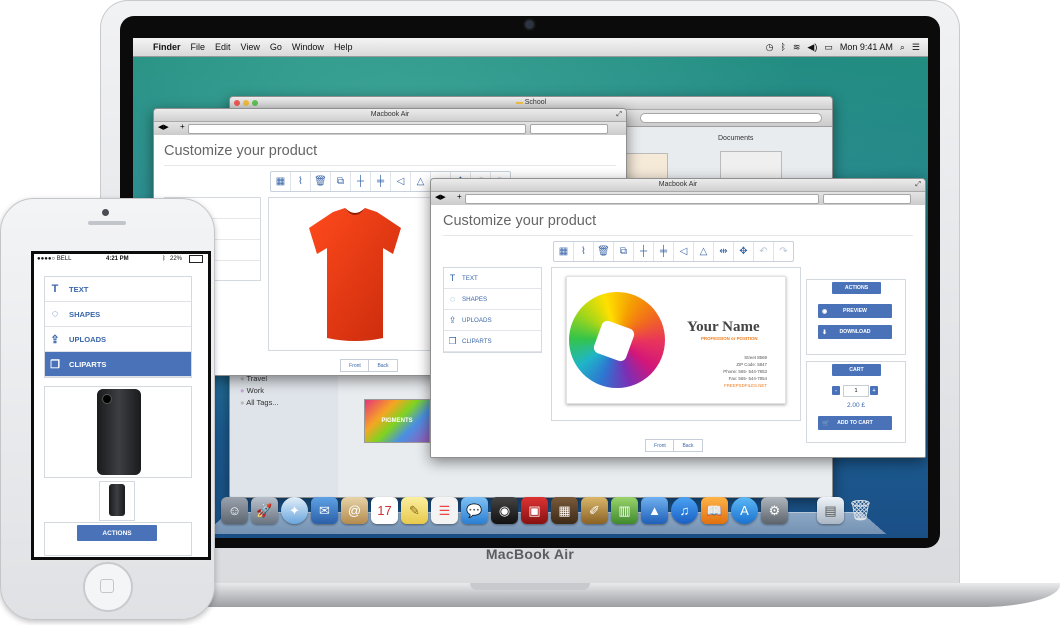 The height and width of the screenshot is (625, 1060). What do you see at coordinates (308, 47) in the screenshot?
I see `menu-window: Window` at bounding box center [308, 47].